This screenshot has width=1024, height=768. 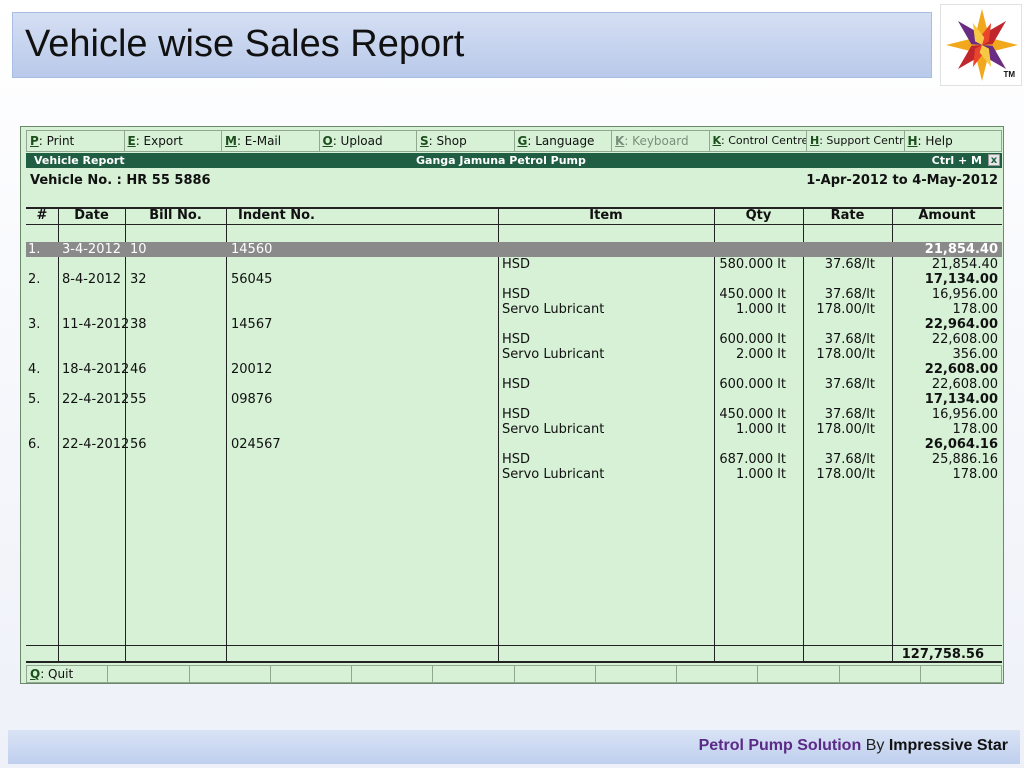 What do you see at coordinates (34, 324) in the screenshot?
I see `bill-serial: 3.` at bounding box center [34, 324].